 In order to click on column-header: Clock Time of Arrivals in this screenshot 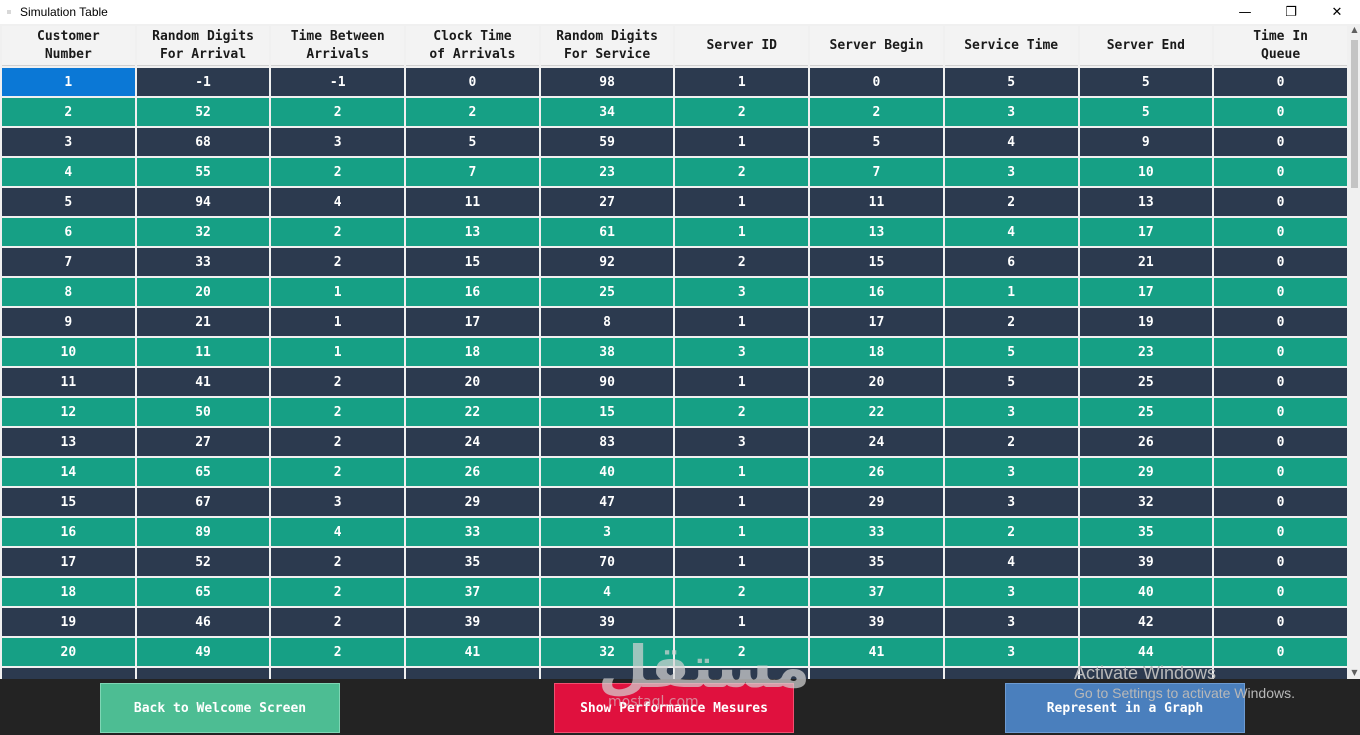, I will do `click(472, 46)`.